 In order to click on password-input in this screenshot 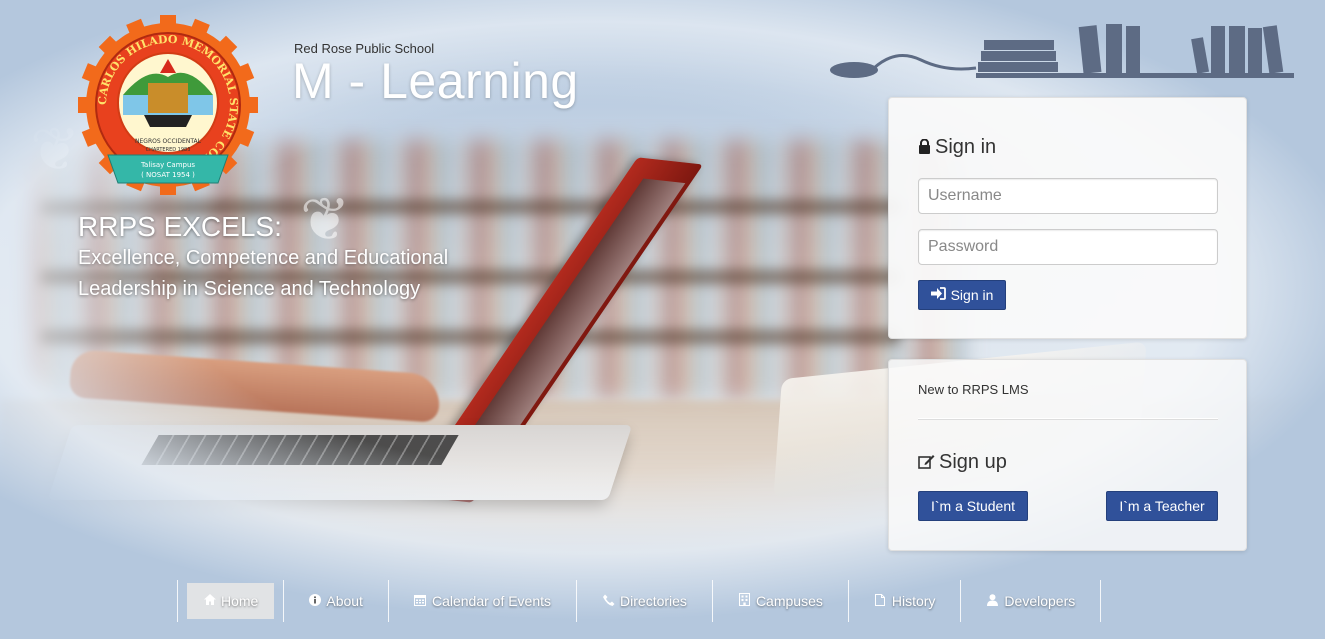, I will do `click(1068, 247)`.